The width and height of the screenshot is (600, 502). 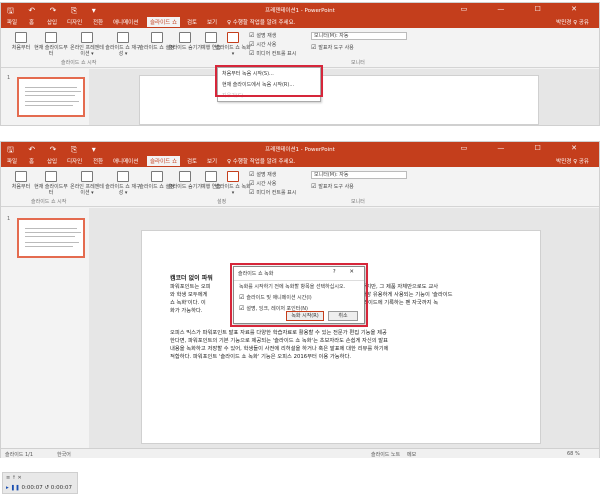 I want to click on slide-editor, so click(x=344, y=97).